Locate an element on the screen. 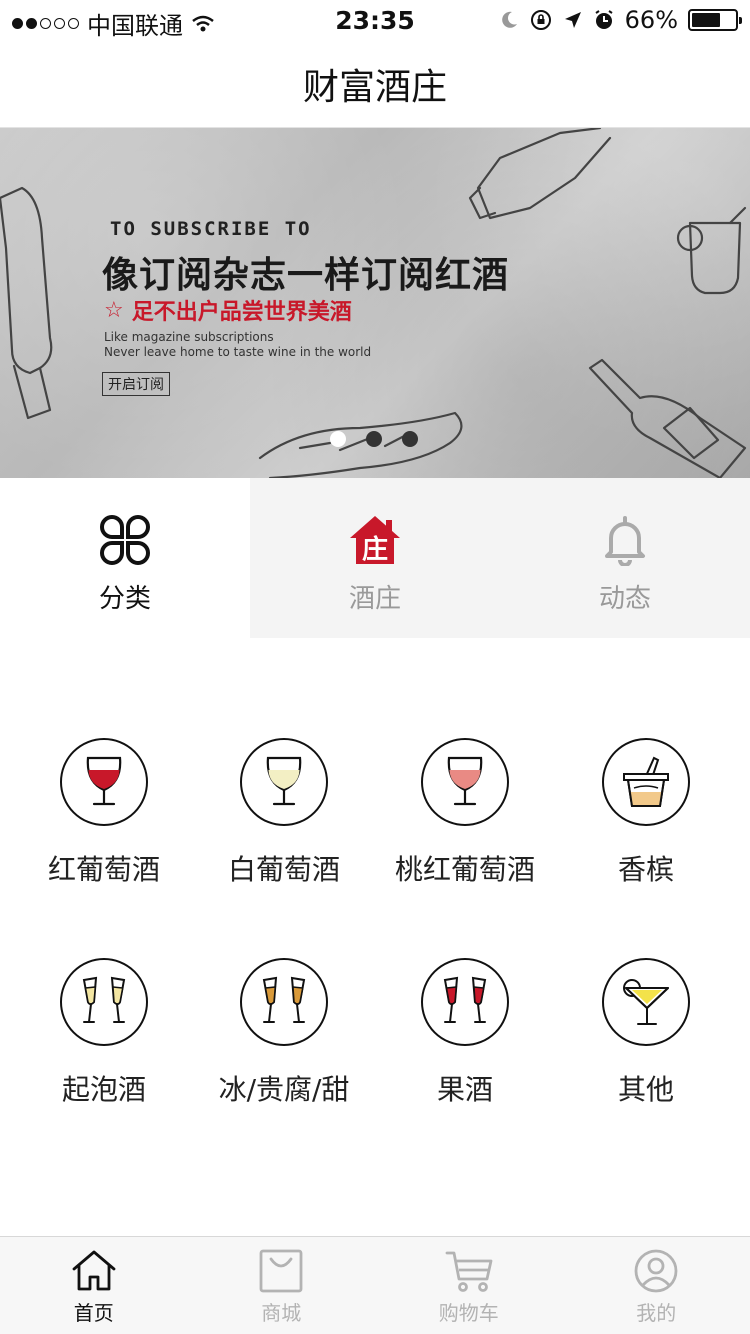 The image size is (750, 1334). moon-icon is located at coordinates (509, 19).